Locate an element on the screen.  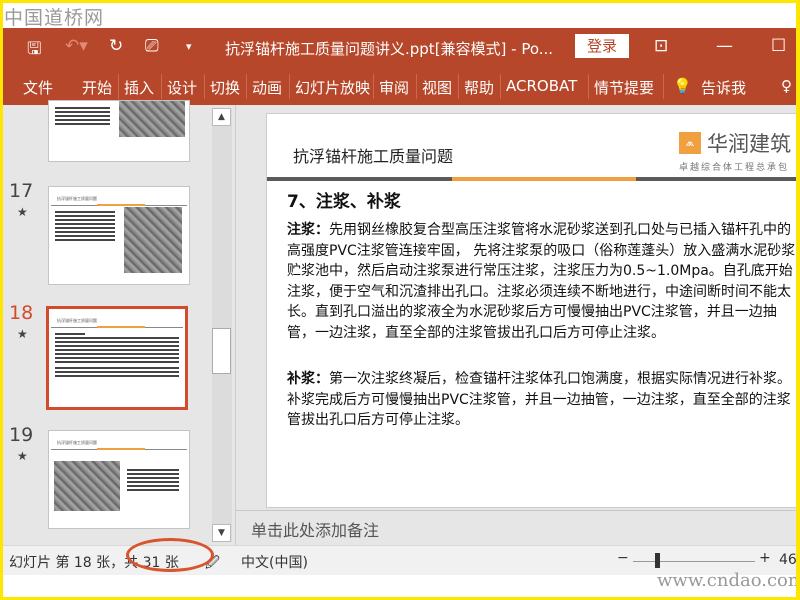
tab-animations: 动画 is located at coordinates (267, 87).